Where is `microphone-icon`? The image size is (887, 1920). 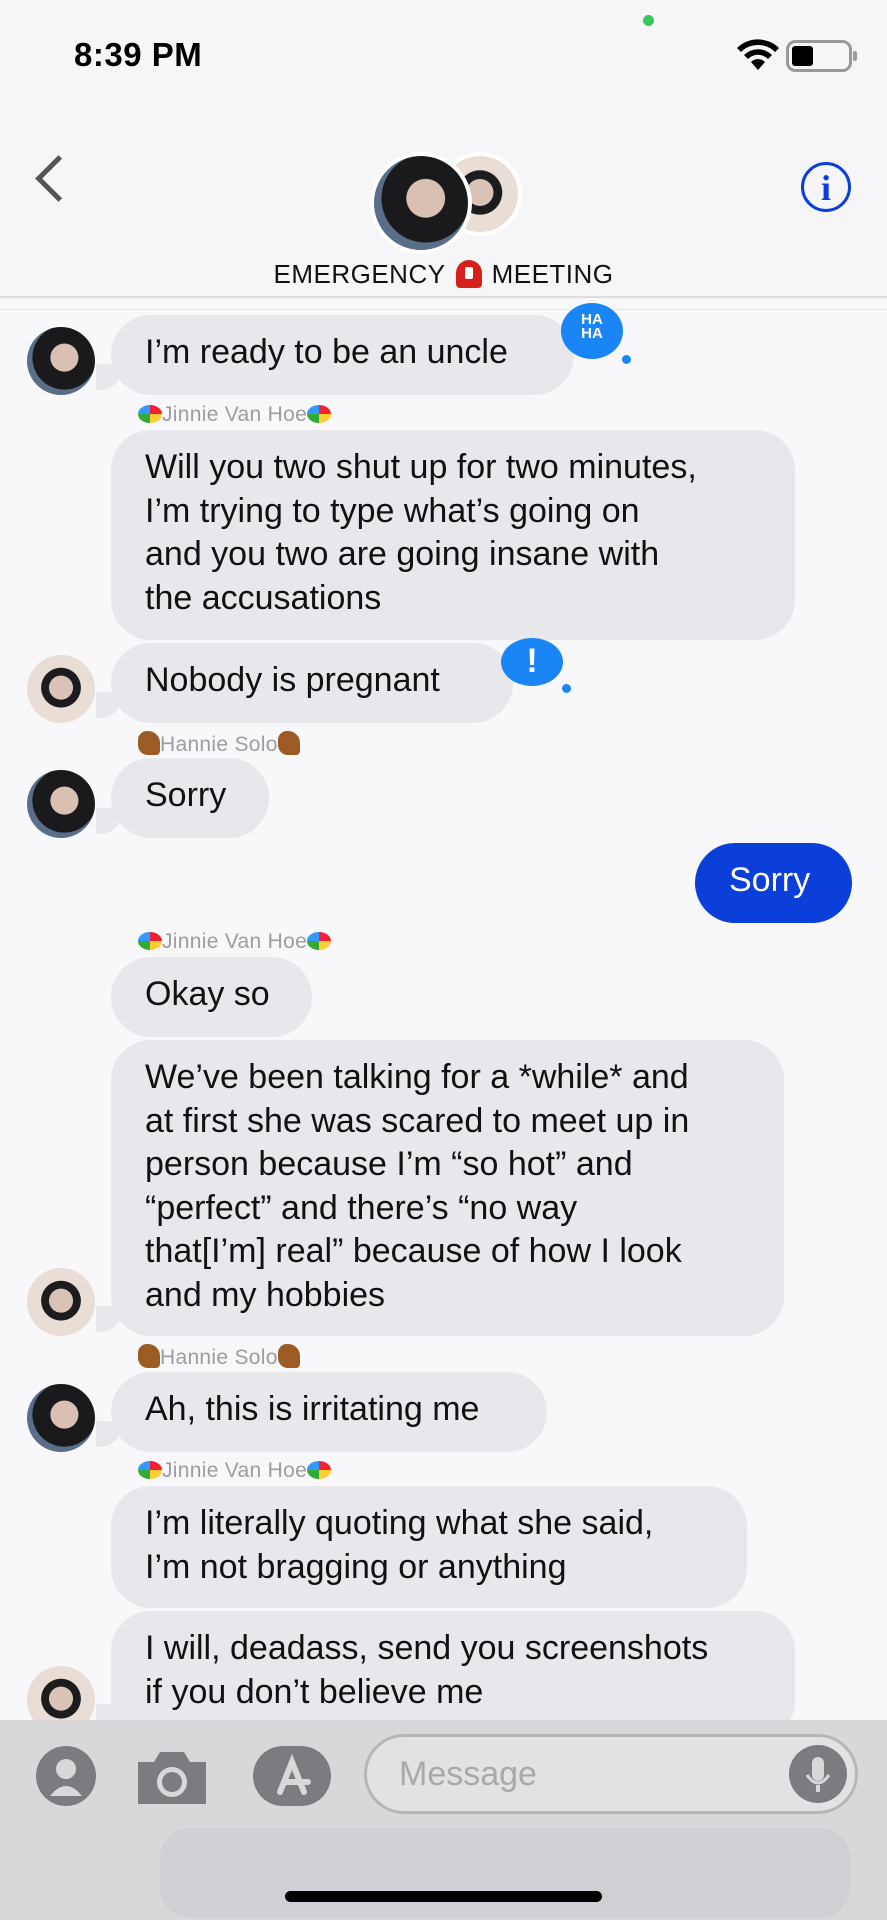
microphone-icon is located at coordinates (818, 1774).